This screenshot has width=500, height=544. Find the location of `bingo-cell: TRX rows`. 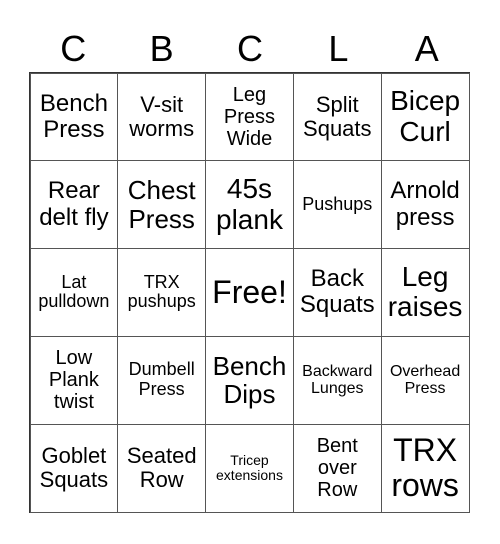

bingo-cell: TRX rows is located at coordinates (425, 468).